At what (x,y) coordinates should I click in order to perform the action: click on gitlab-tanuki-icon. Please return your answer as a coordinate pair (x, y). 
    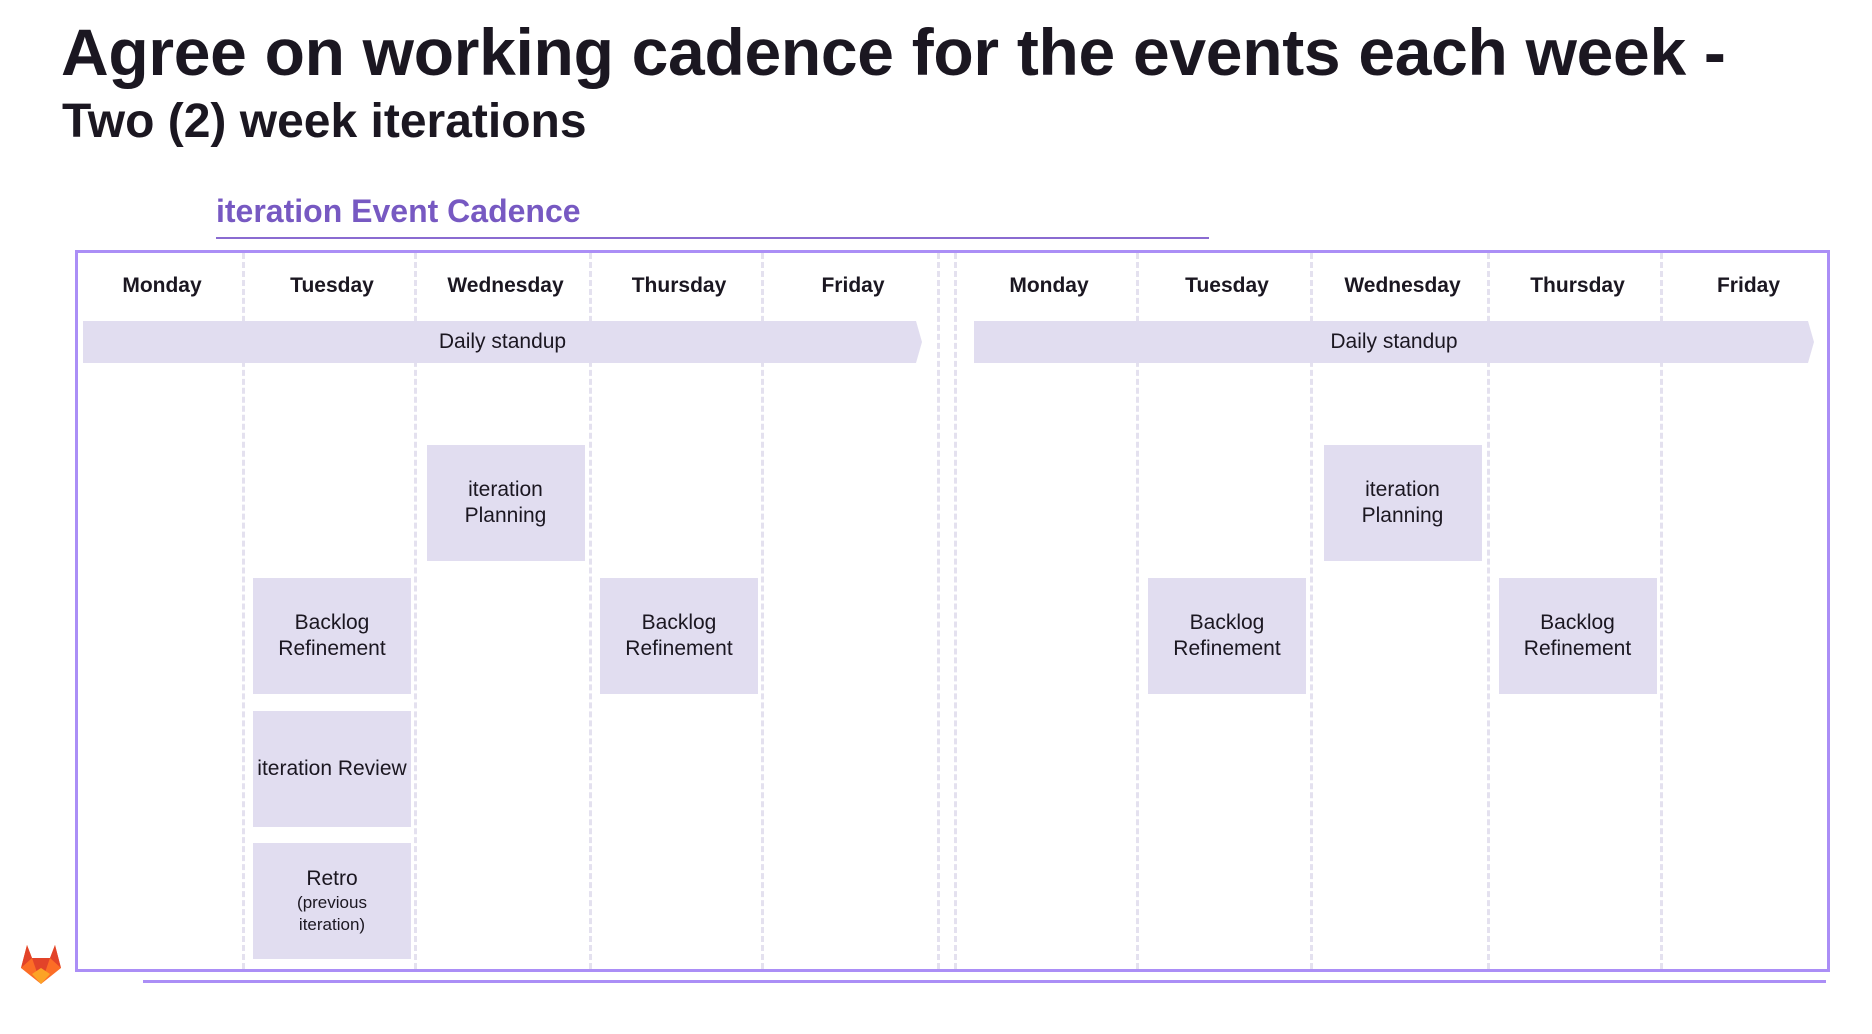
    Looking at the image, I should click on (41, 964).